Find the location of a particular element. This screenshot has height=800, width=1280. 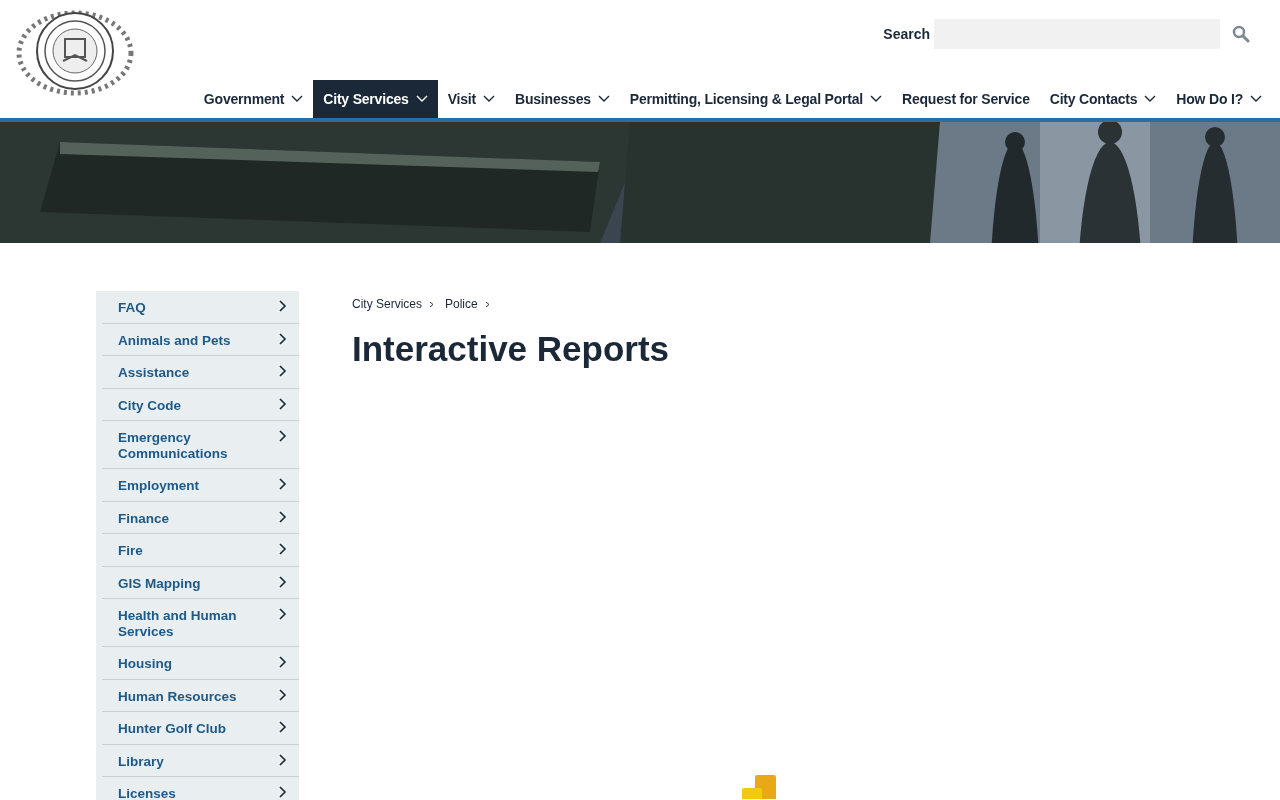

sidebar-item: Hunter Golf Club is located at coordinates (200, 728).